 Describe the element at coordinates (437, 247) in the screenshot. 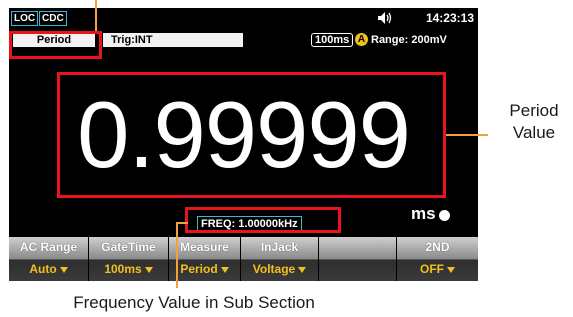

I see `softkey-title: 2ND` at that location.